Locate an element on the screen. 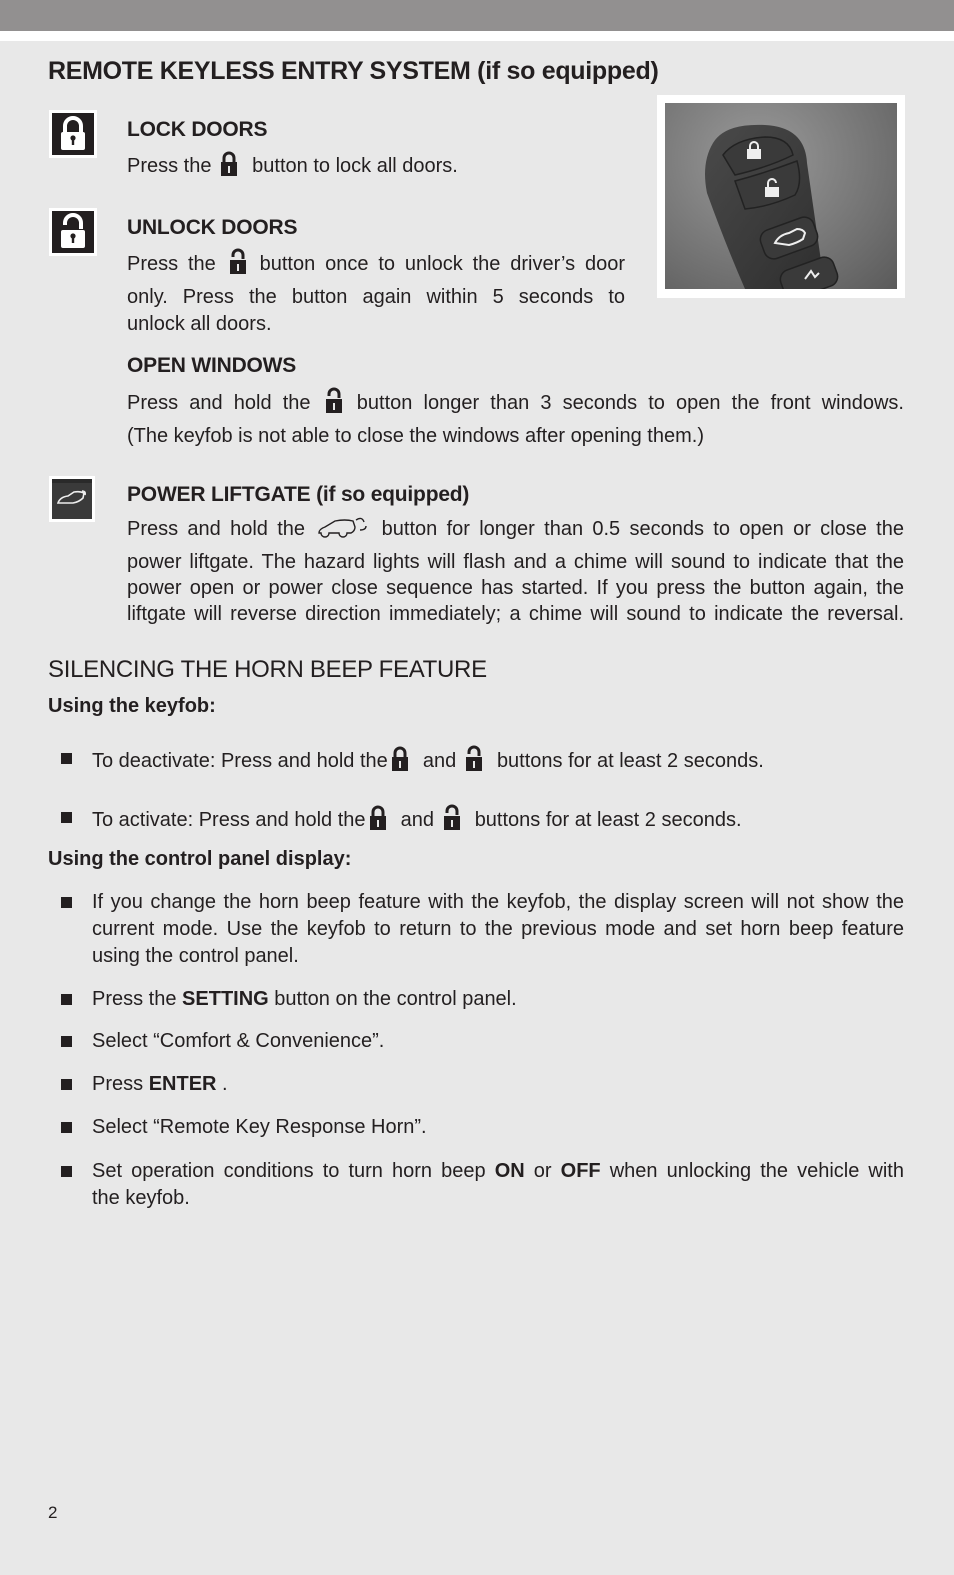  unlock-text-after: button once to unlock the driver’s door is located at coordinates (442, 264).